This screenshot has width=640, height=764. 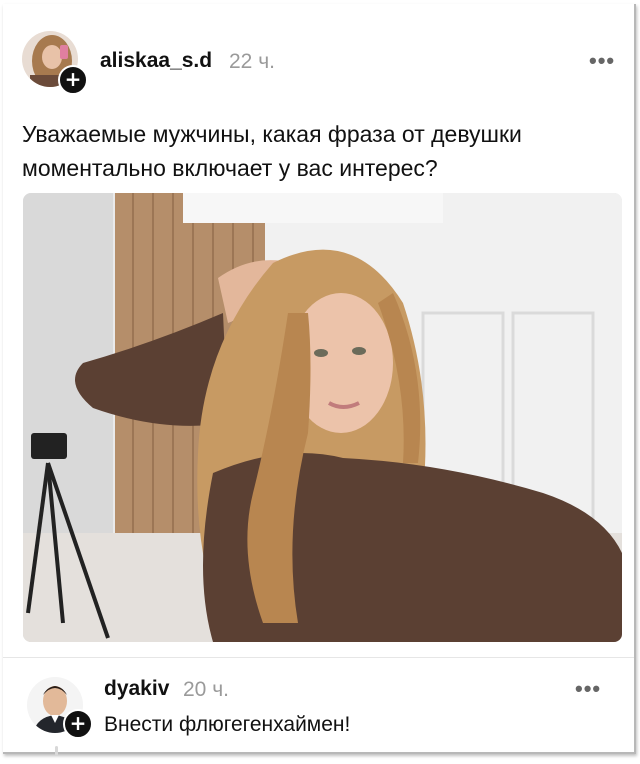 What do you see at coordinates (156, 61) in the screenshot?
I see `author-username: aliskaa_s.d` at bounding box center [156, 61].